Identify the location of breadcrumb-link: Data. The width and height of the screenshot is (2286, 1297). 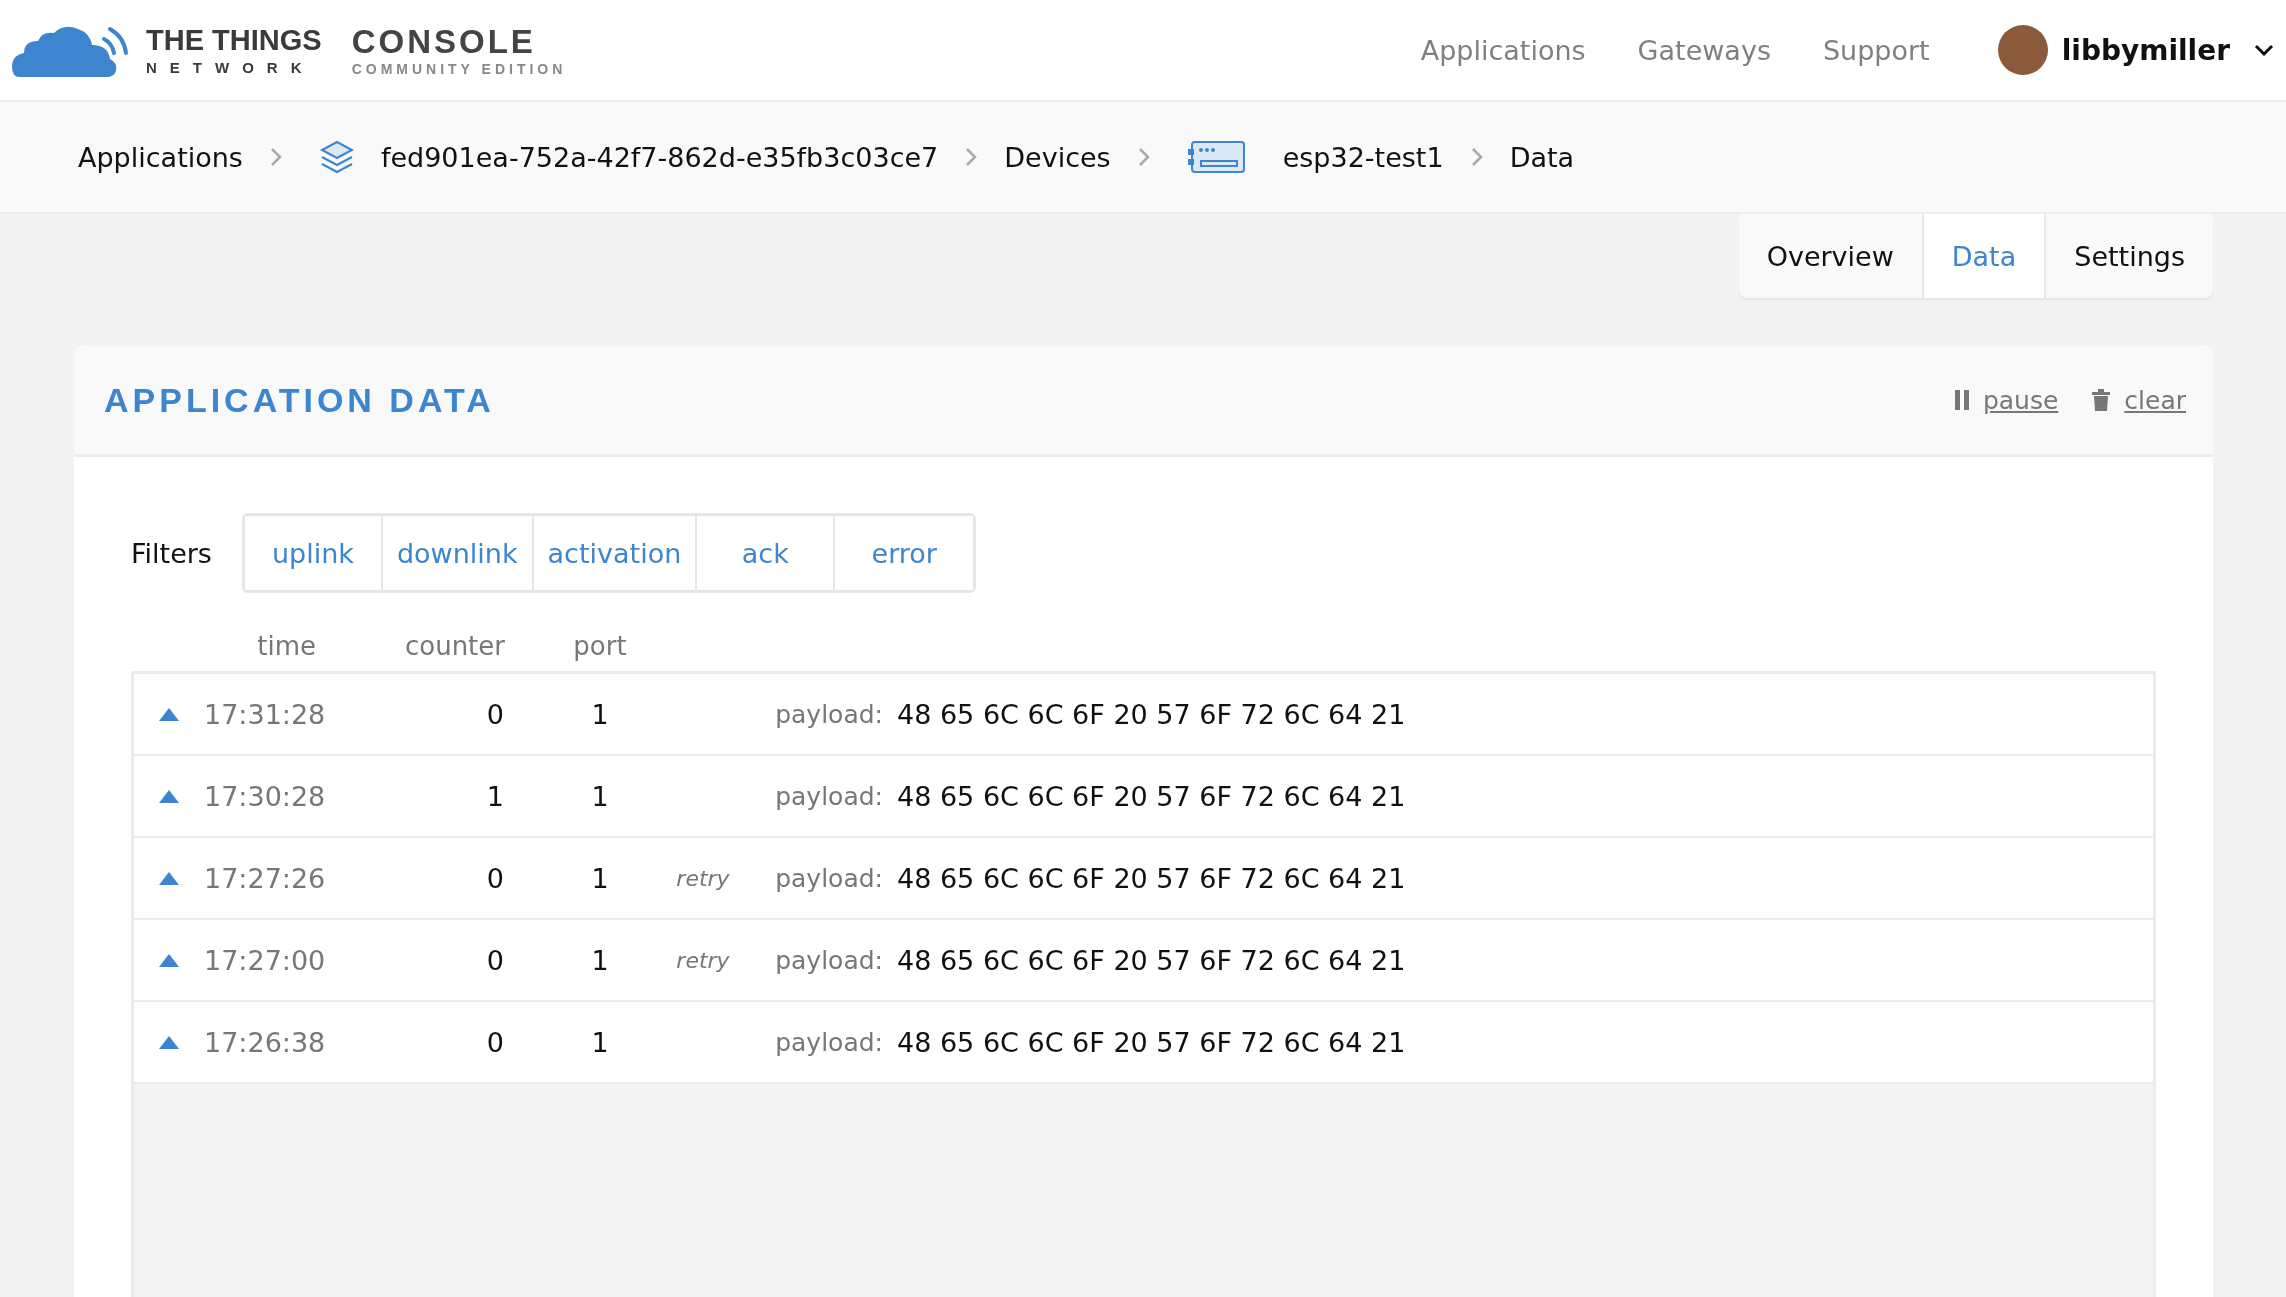
(1542, 157).